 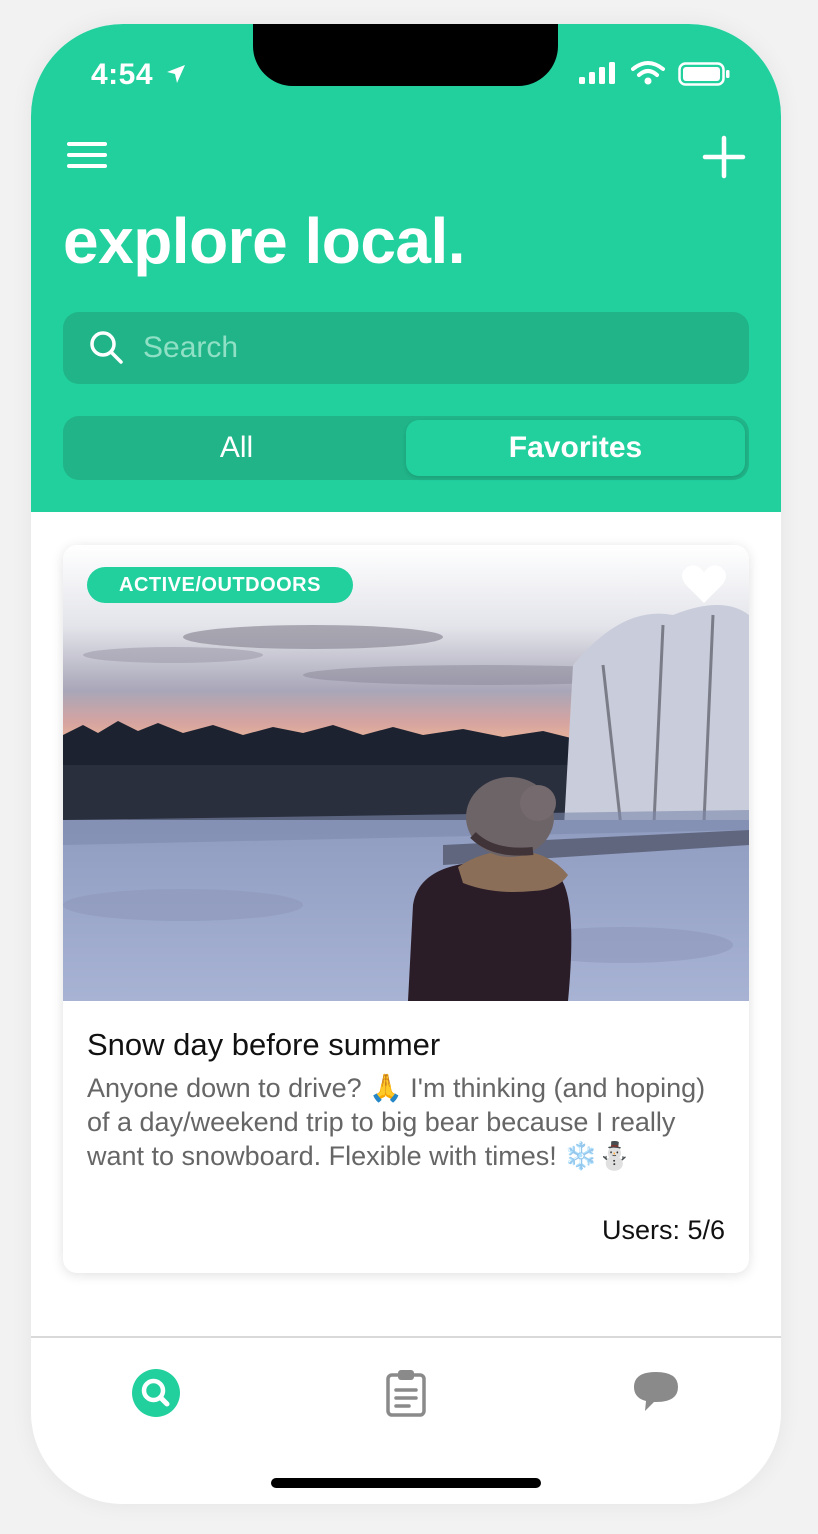 What do you see at coordinates (575, 448) in the screenshot?
I see `segment-favorites: Favorites` at bounding box center [575, 448].